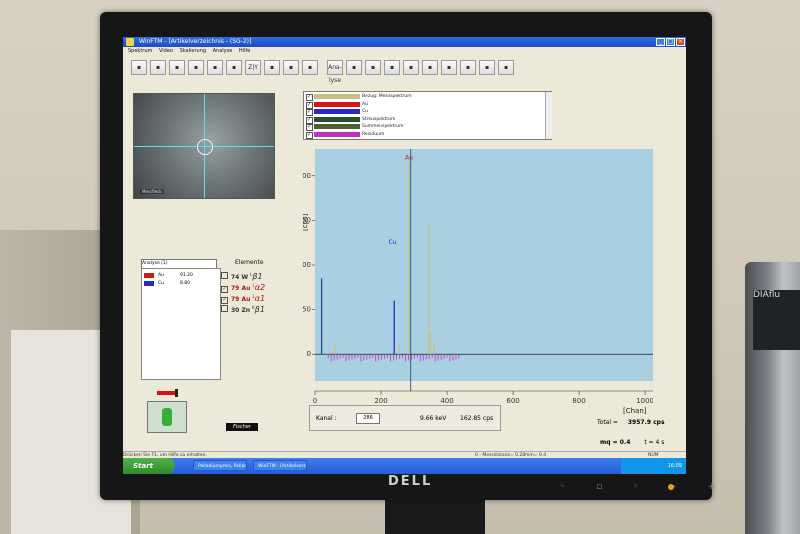  I want to click on menu-analyse: Analyse, so click(223, 51).